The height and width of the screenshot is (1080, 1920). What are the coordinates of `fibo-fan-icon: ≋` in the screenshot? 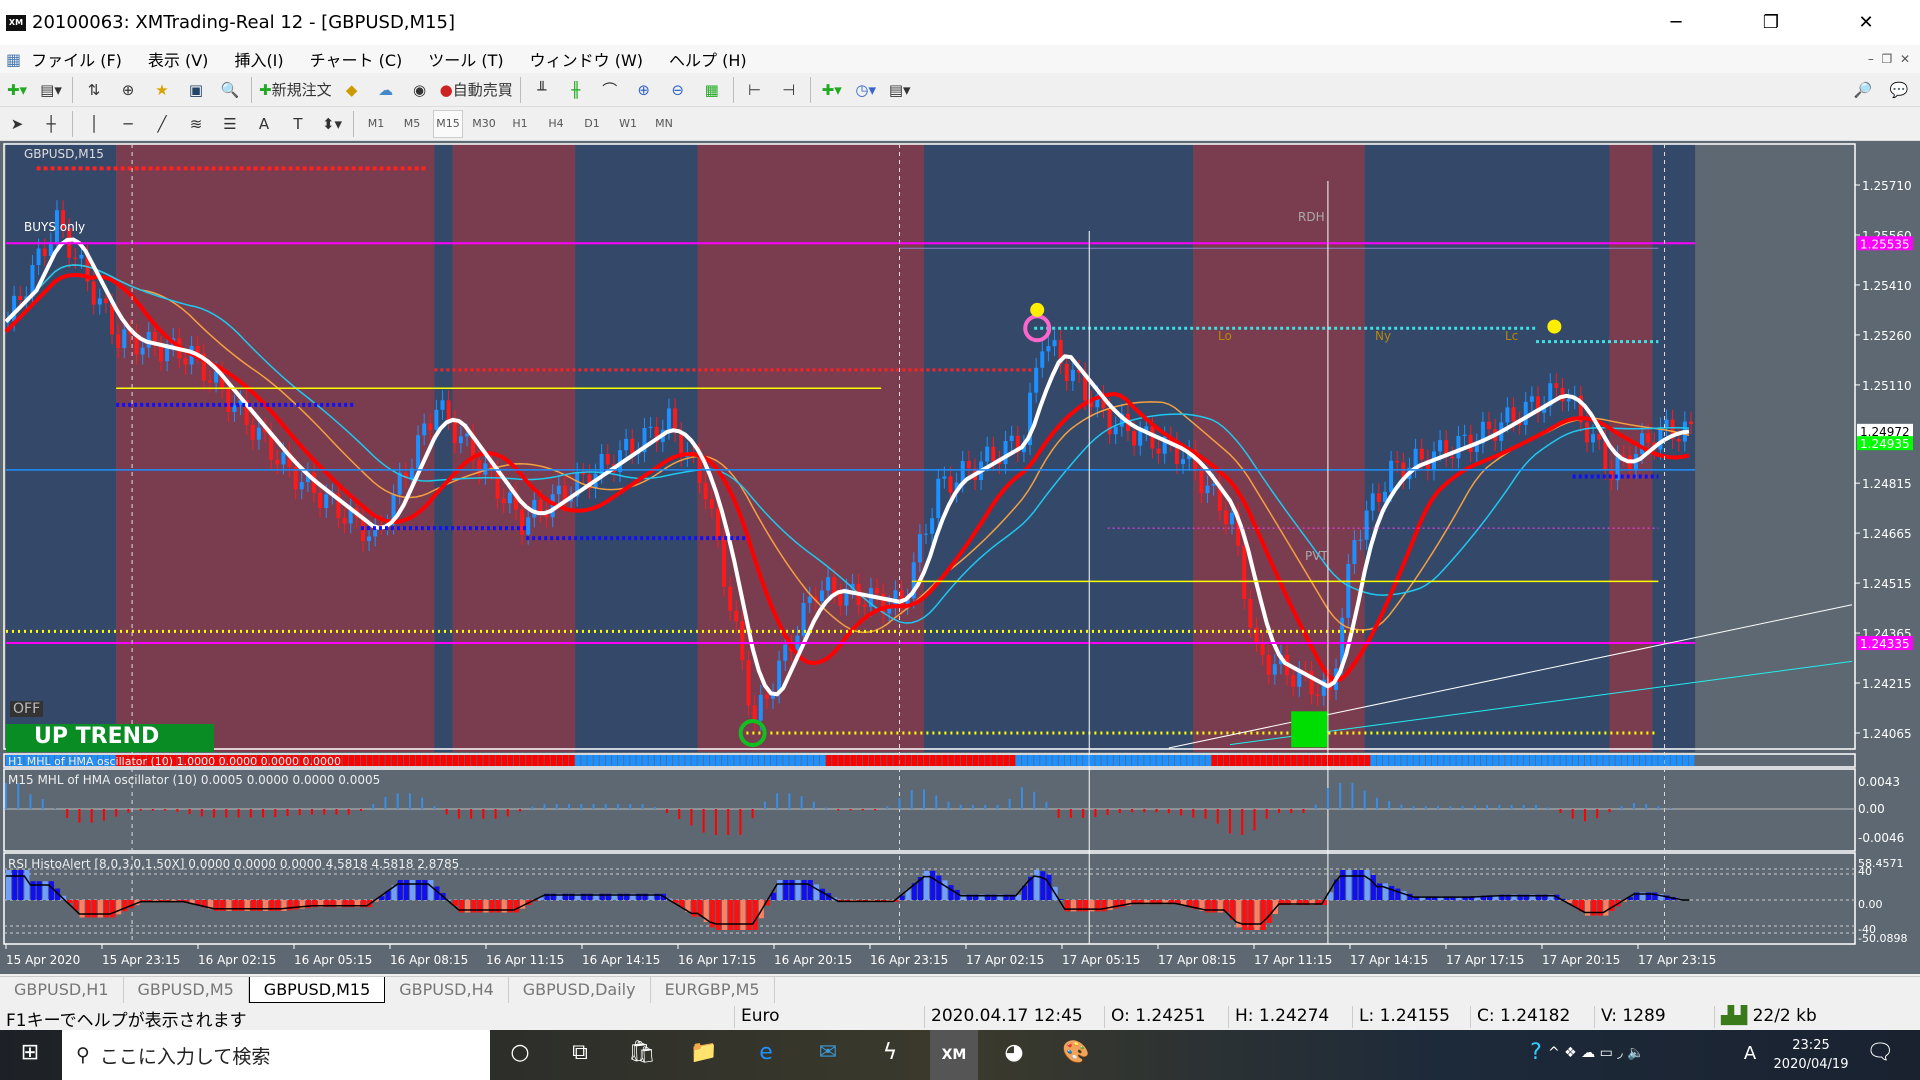 It's located at (196, 124).